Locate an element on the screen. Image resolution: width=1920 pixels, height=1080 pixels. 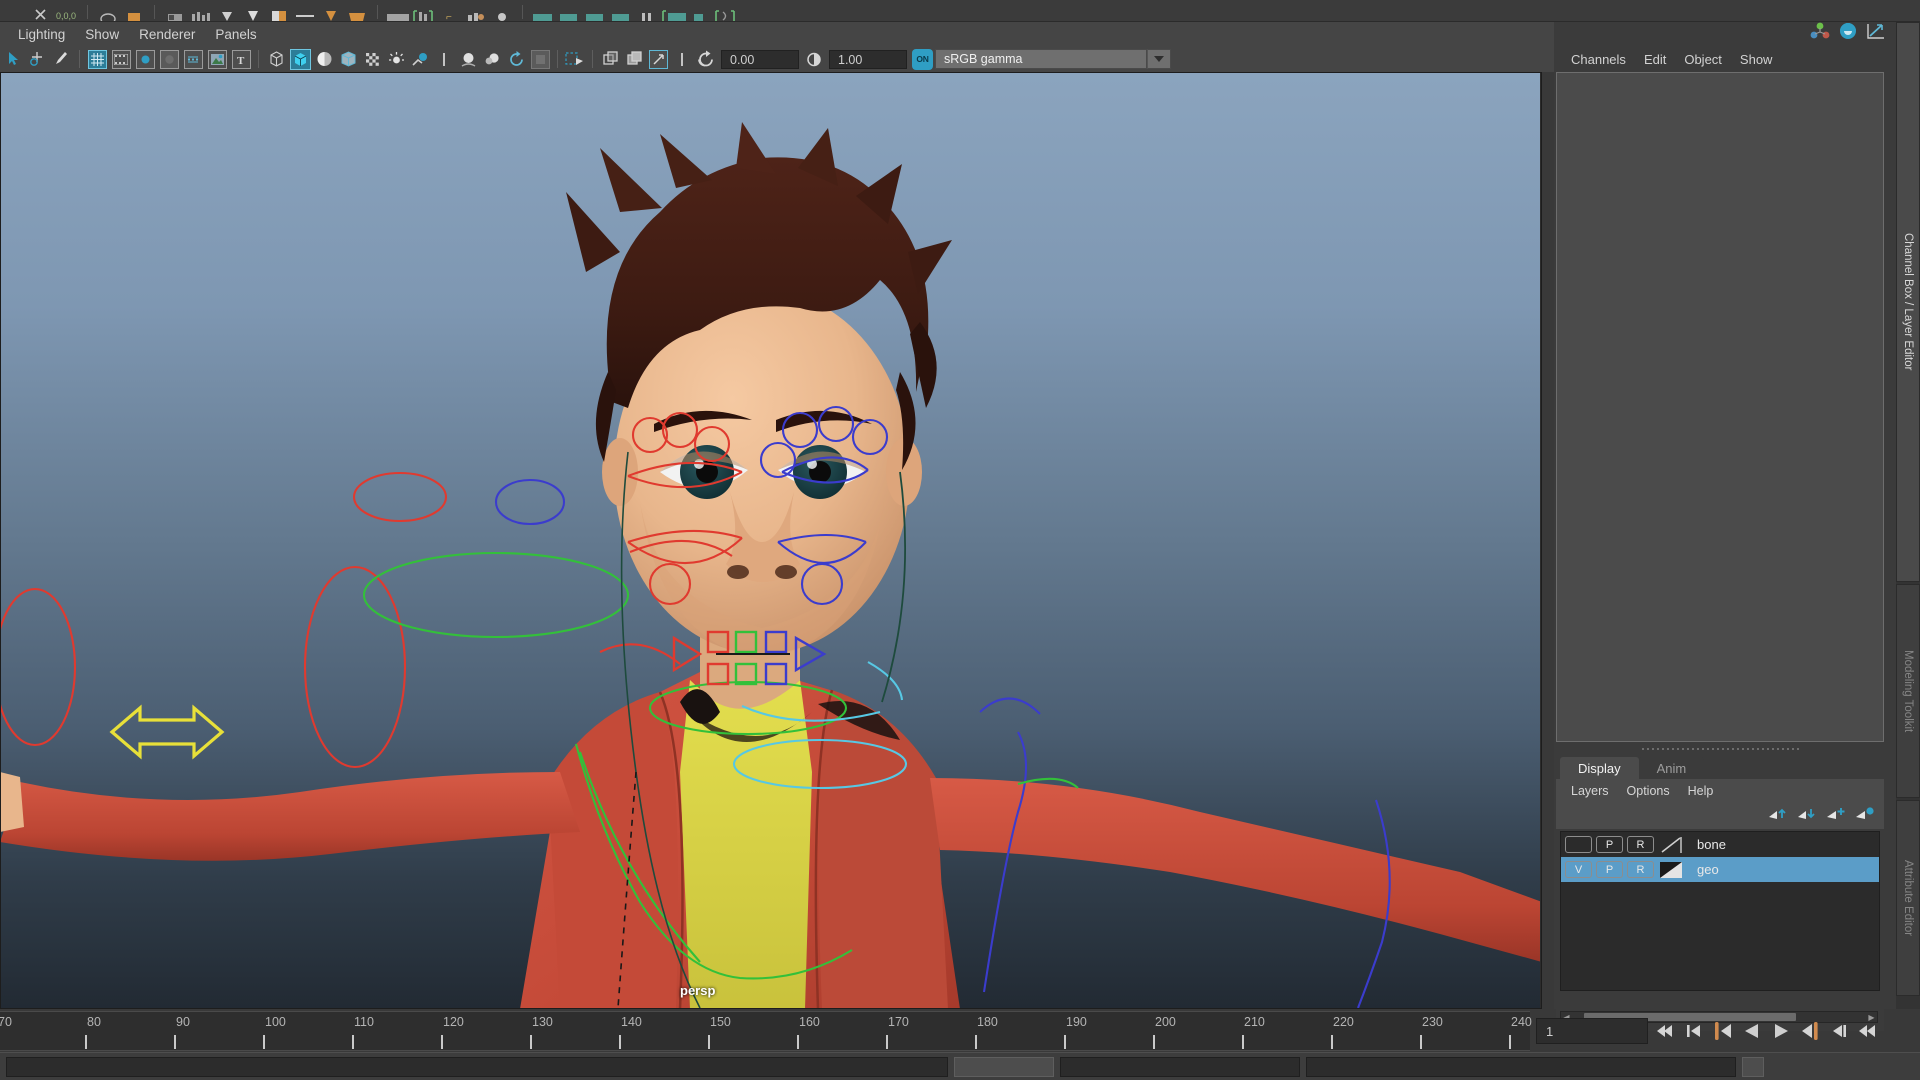
gamma-field: 1.00 is located at coordinates (868, 59).